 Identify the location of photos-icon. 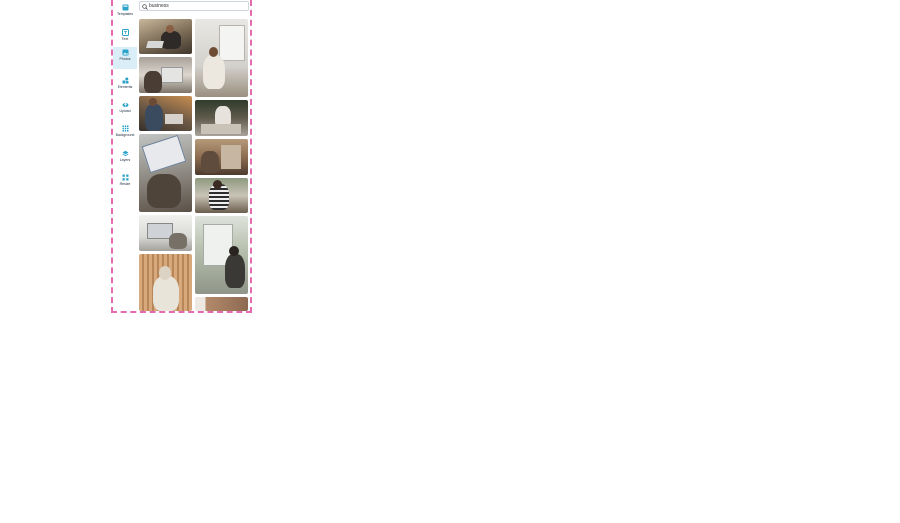
(125, 52).